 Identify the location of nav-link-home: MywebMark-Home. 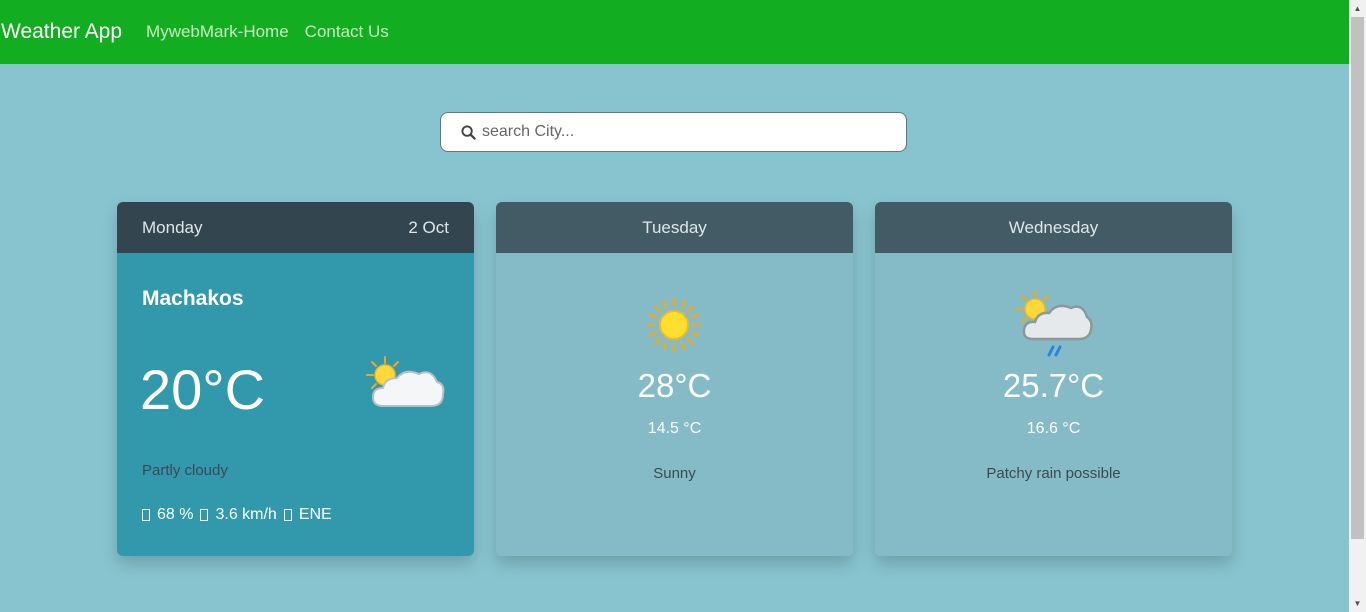
(217, 32).